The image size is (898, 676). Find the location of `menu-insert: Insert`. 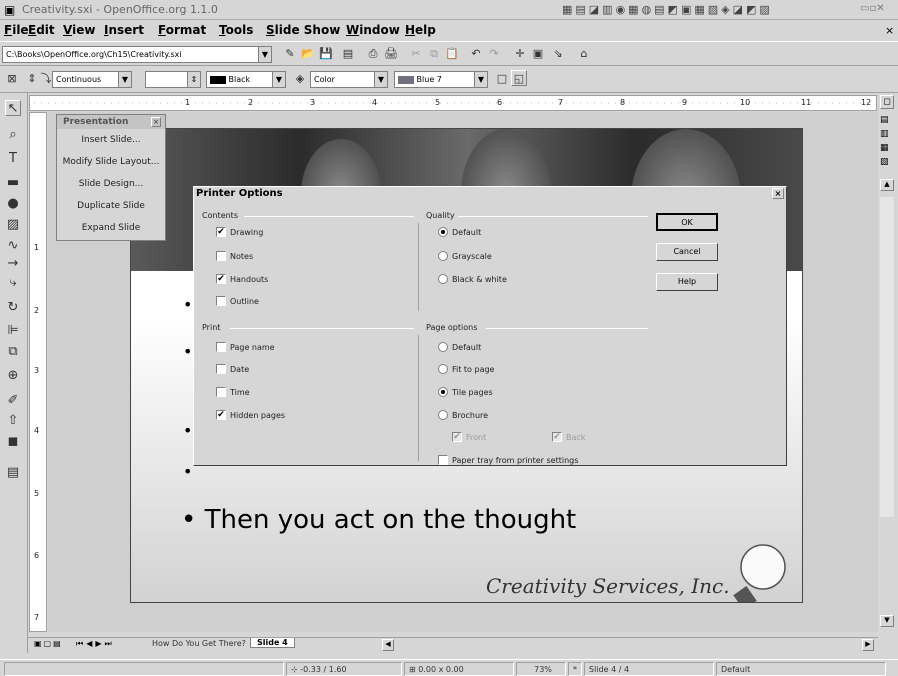

menu-insert: Insert is located at coordinates (124, 30).